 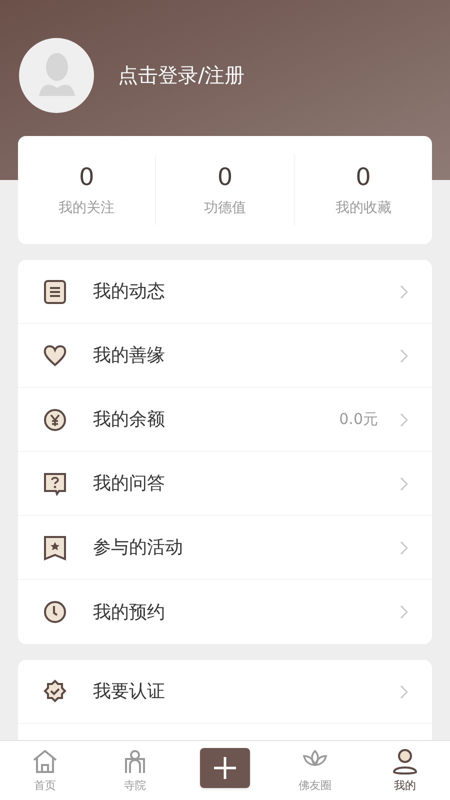 I want to click on star-bookmark-icon, so click(x=55, y=547).